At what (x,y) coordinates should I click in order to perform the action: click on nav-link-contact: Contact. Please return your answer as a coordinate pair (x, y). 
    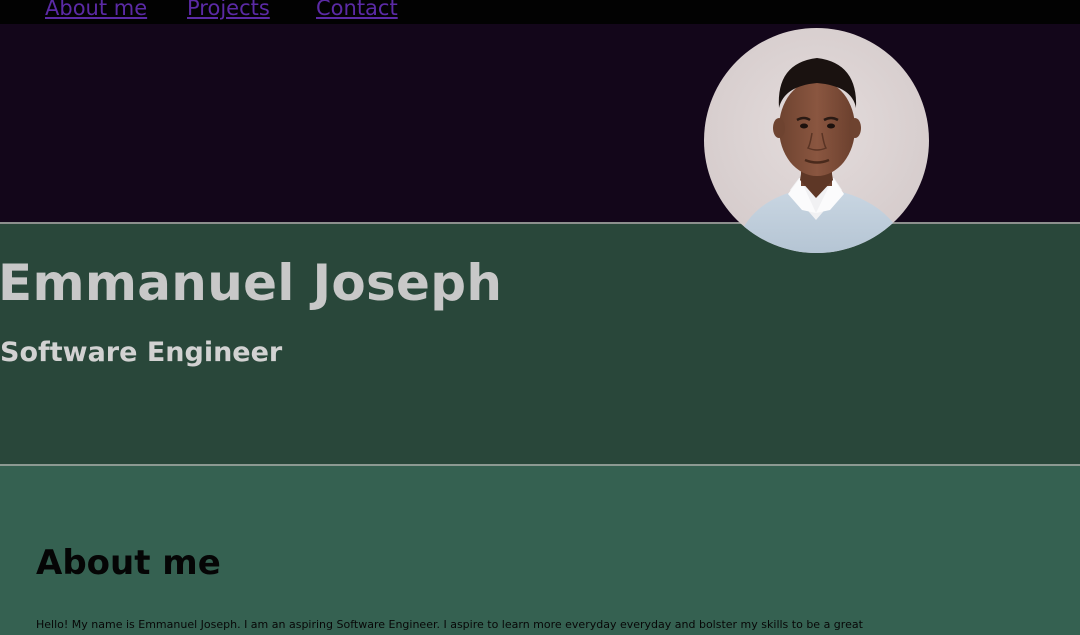
    Looking at the image, I should click on (357, 11).